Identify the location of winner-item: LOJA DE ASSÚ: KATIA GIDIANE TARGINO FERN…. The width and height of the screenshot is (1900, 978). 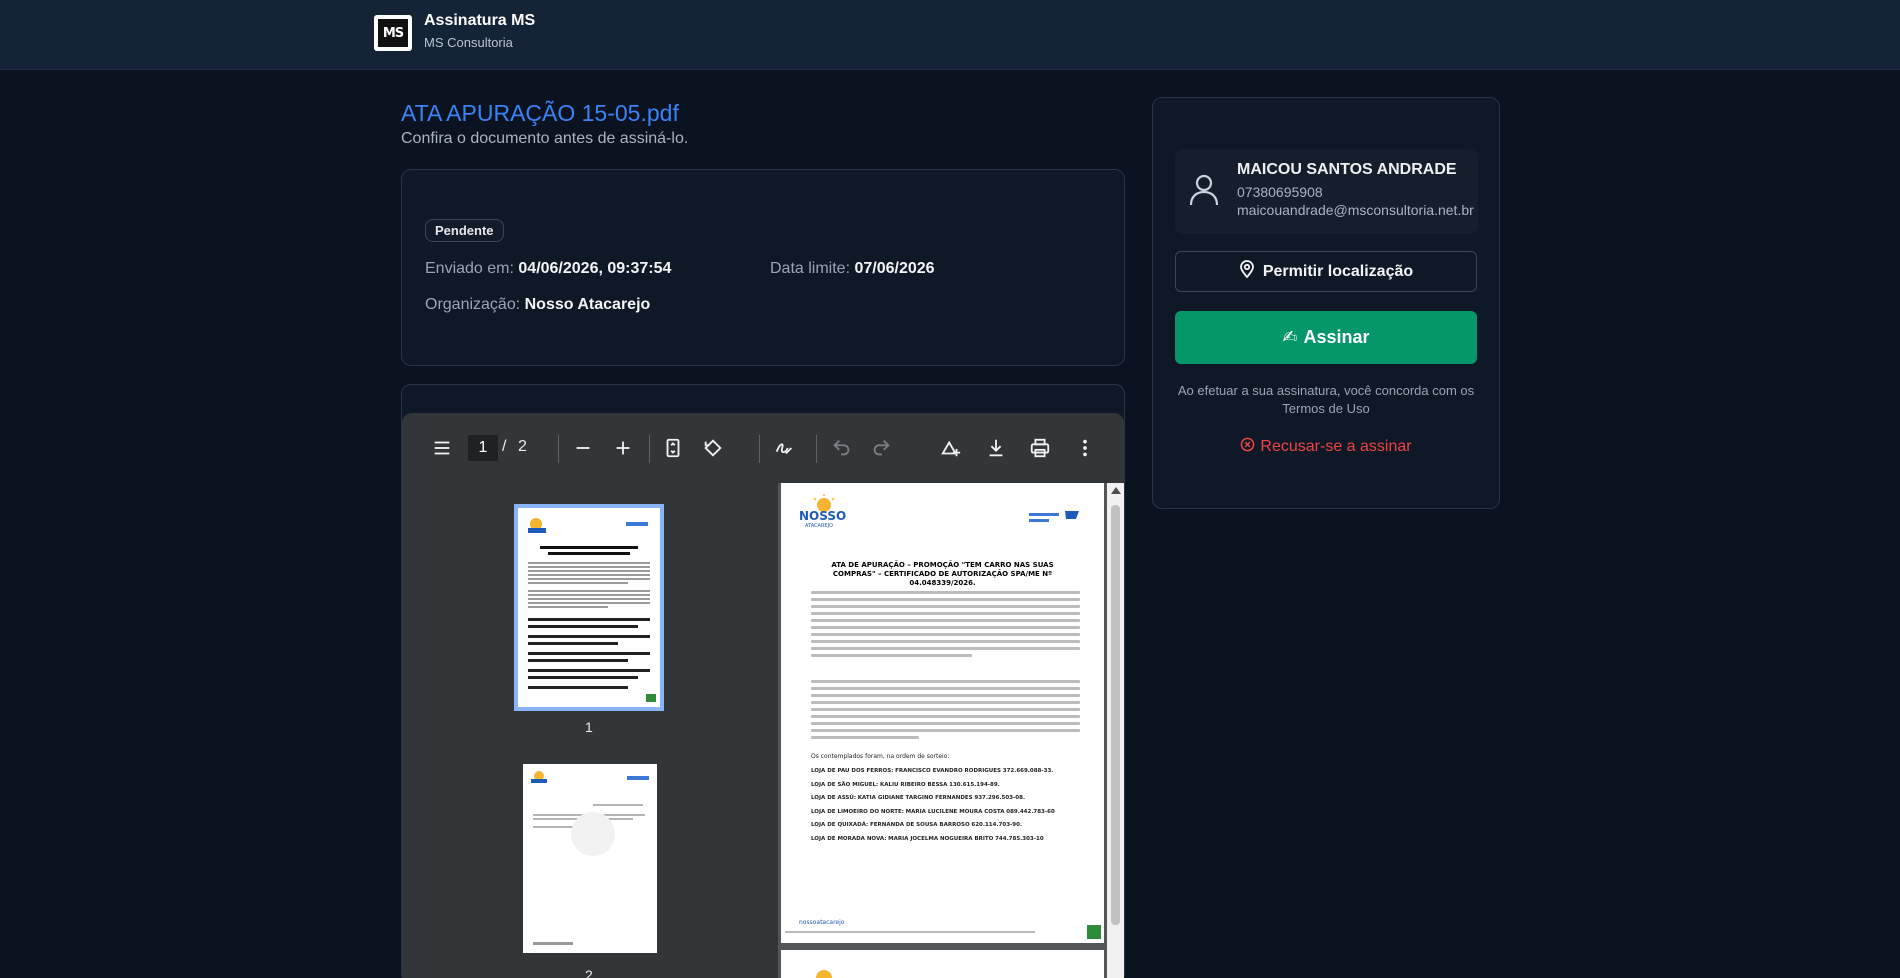
(918, 798).